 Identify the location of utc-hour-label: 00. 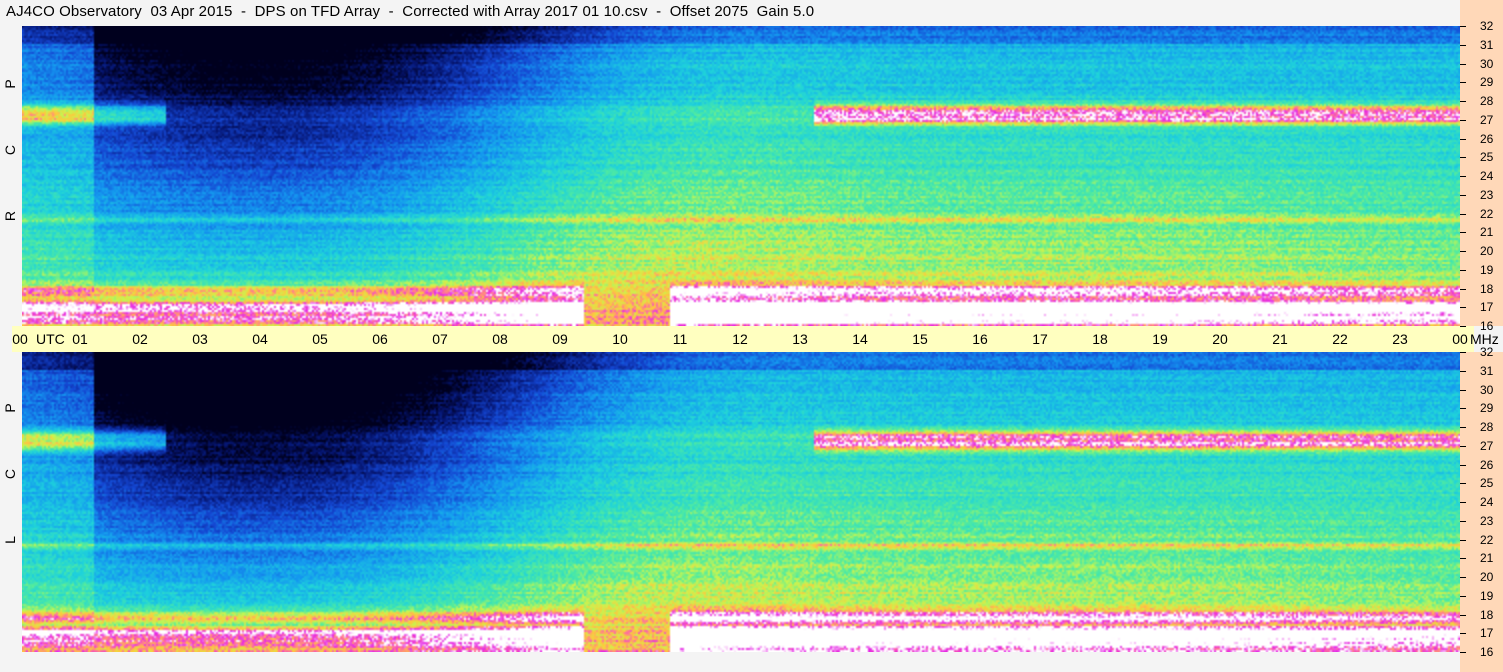
(1460, 339).